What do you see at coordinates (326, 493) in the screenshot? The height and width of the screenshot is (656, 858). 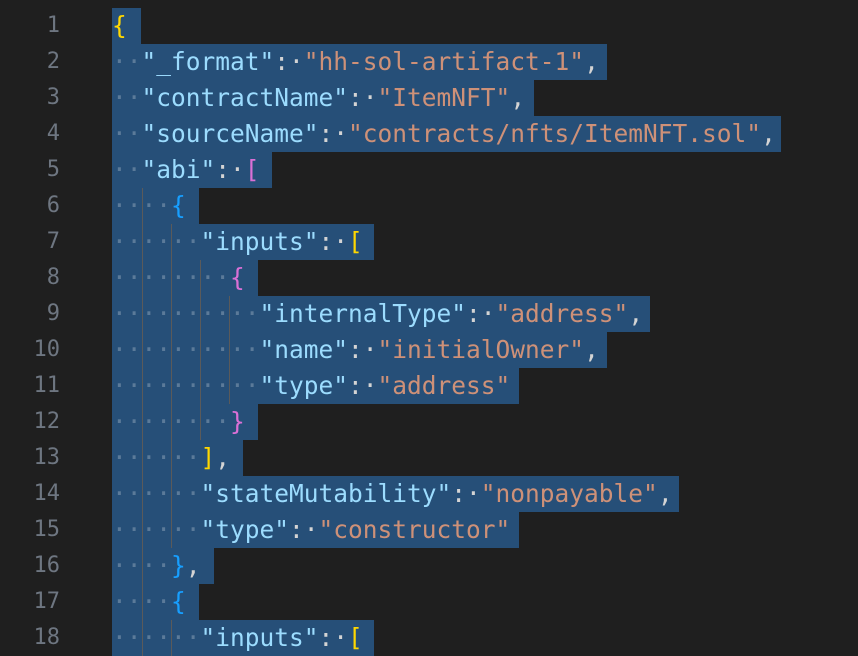 I see `json-key: "stateMutability"` at bounding box center [326, 493].